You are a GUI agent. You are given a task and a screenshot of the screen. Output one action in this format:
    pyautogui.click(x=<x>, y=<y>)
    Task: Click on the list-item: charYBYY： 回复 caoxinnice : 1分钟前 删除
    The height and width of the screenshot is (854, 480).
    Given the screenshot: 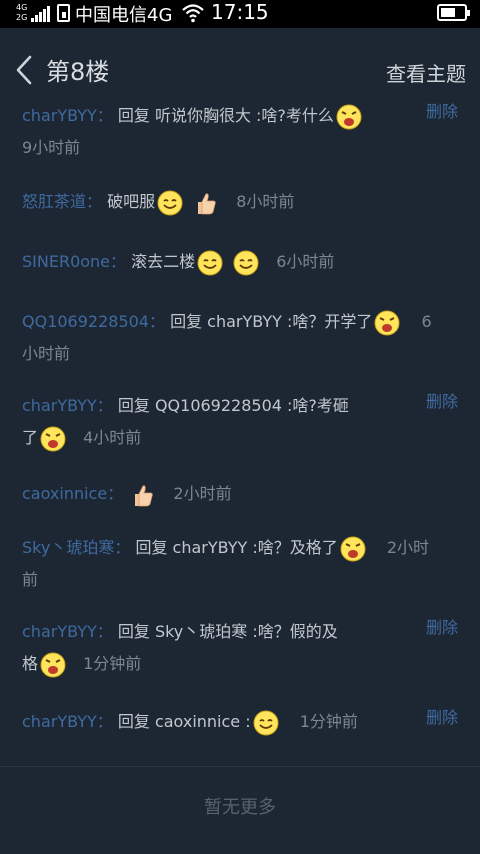 What is the action you would take?
    pyautogui.click(x=243, y=722)
    